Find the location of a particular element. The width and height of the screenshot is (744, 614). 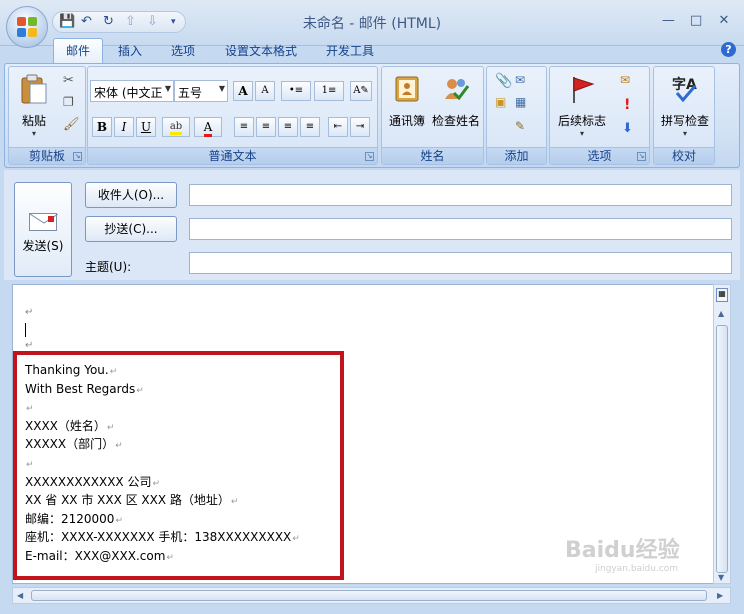

decrease-indent-icon: ⇤ is located at coordinates (338, 127).